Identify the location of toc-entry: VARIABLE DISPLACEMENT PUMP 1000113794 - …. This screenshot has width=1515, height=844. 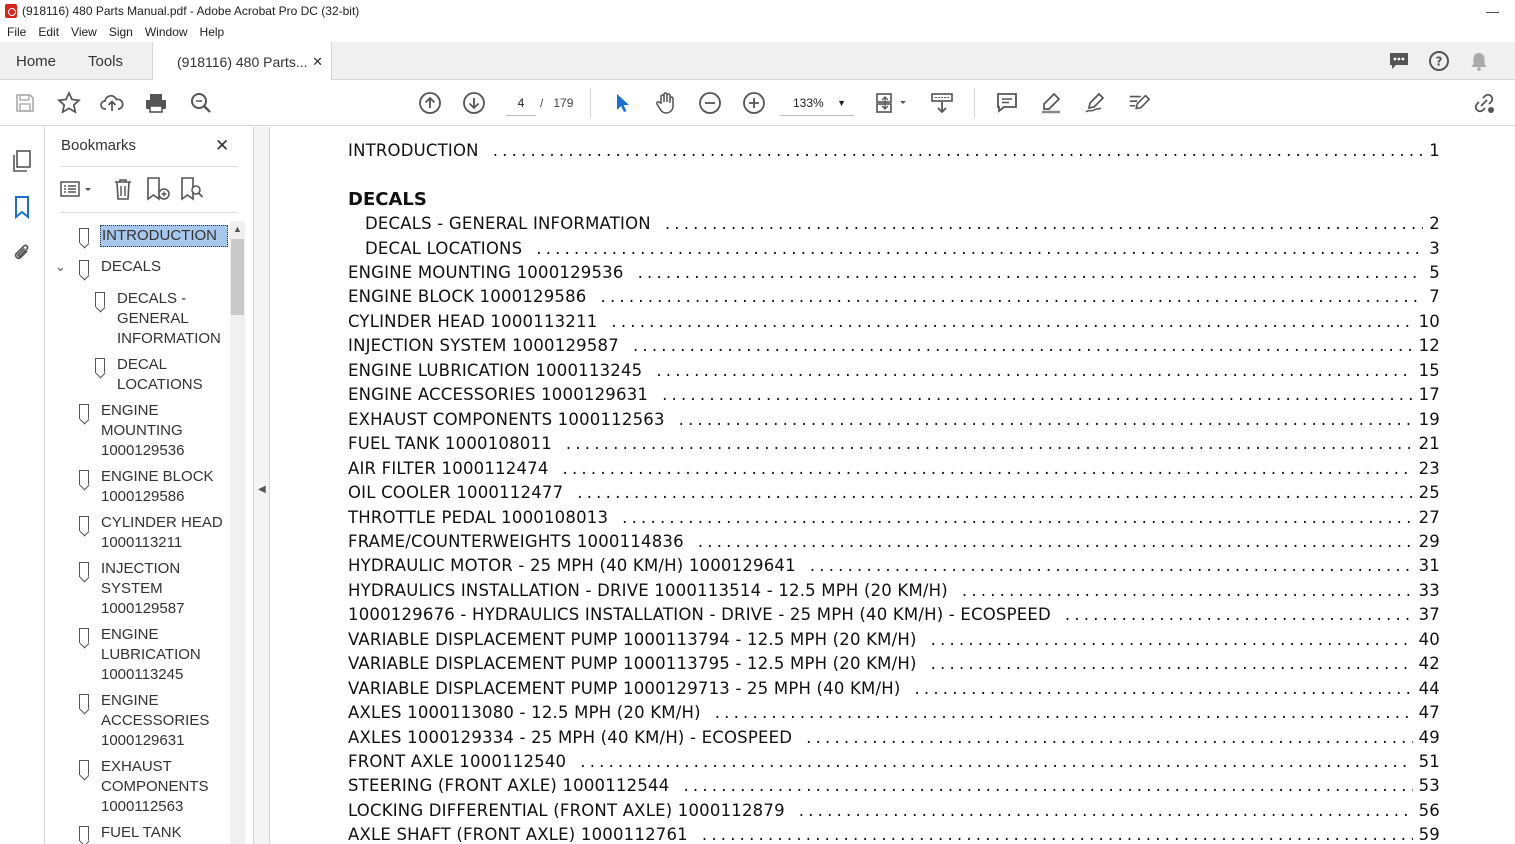
(894, 639).